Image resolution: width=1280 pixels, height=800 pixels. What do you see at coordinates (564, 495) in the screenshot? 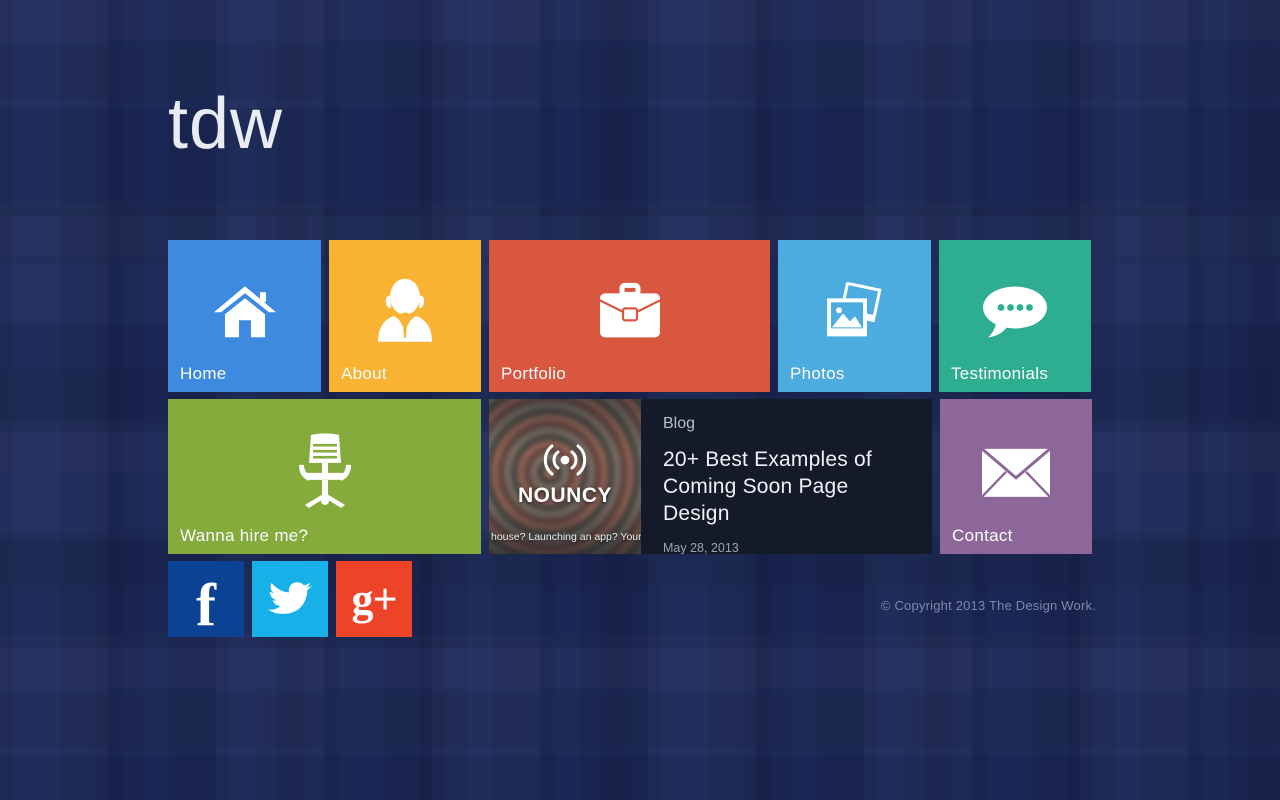
I see `nouncy-wordmark: NOUNCY` at bounding box center [564, 495].